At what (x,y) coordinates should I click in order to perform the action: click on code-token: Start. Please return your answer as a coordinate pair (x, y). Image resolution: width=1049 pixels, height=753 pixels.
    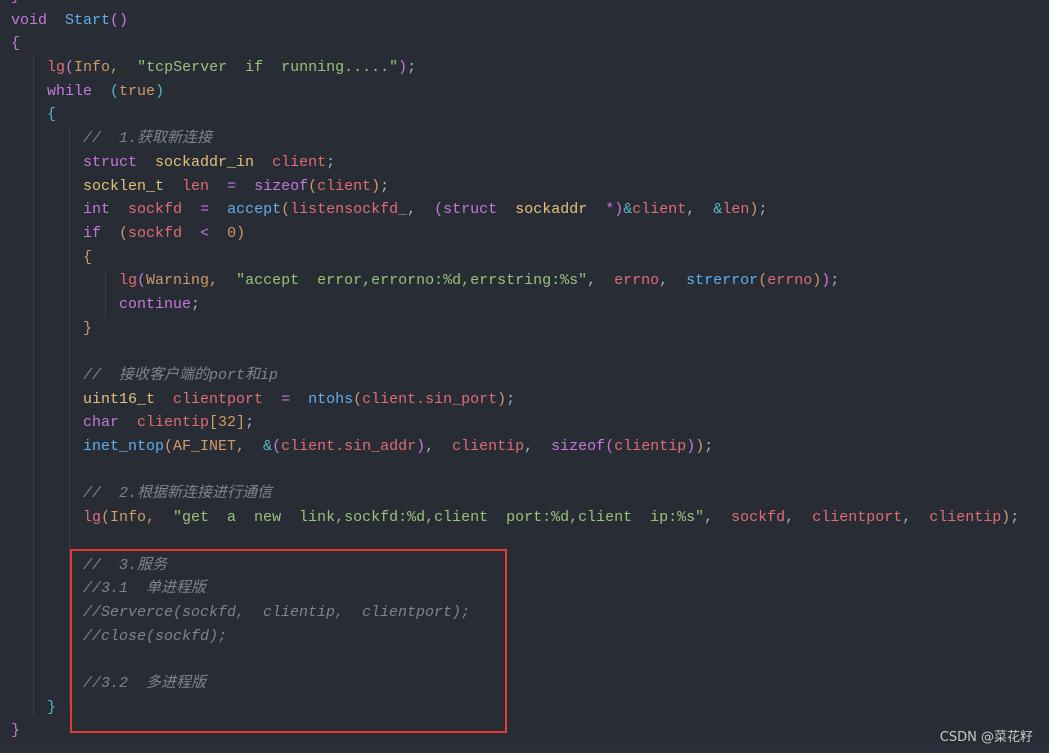
    Looking at the image, I should click on (88, 20).